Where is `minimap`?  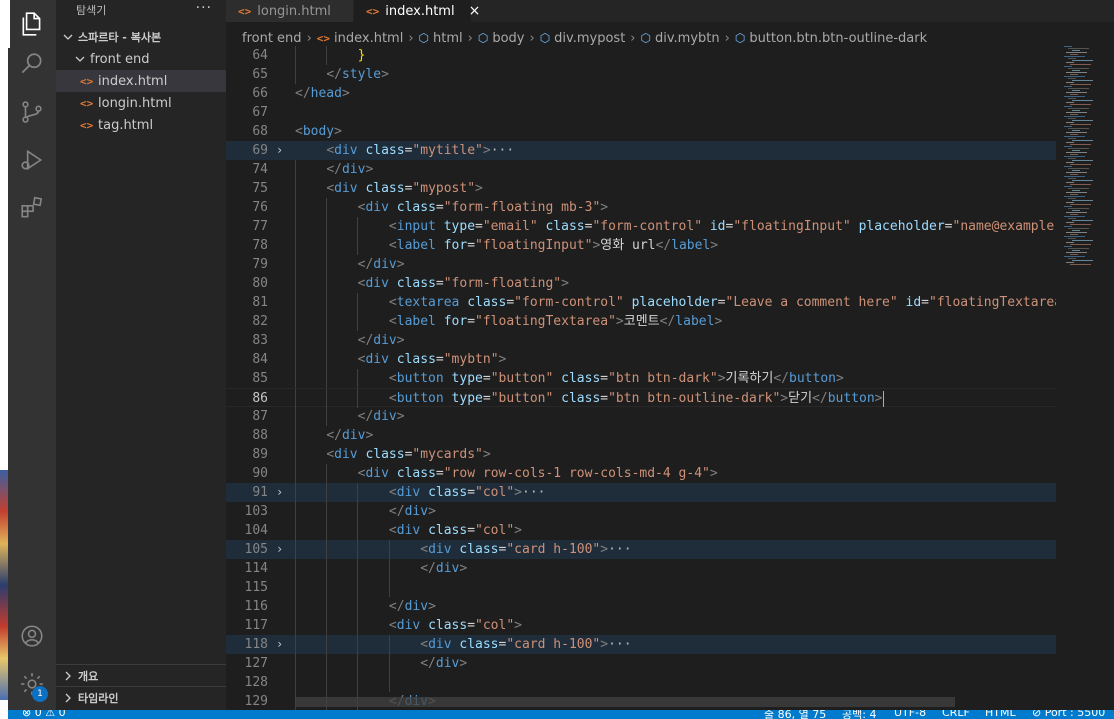 minimap is located at coordinates (1088, 378).